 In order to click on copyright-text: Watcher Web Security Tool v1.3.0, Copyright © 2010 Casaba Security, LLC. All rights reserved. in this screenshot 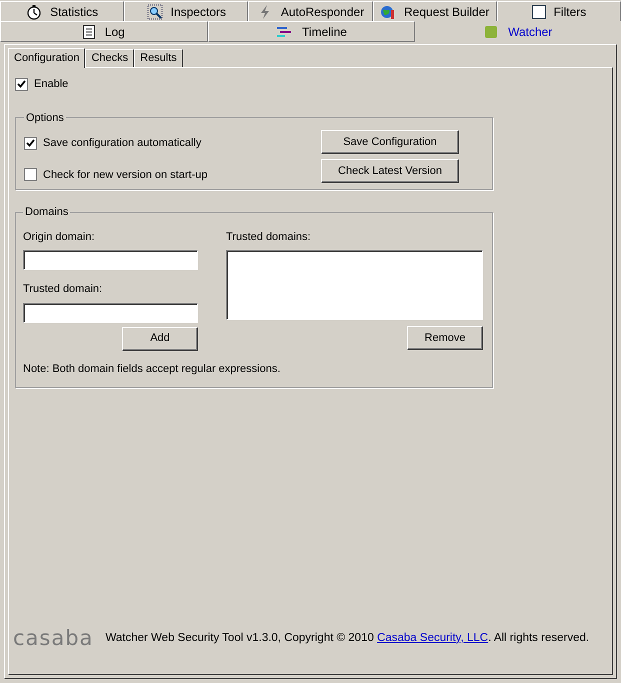, I will do `click(347, 638)`.